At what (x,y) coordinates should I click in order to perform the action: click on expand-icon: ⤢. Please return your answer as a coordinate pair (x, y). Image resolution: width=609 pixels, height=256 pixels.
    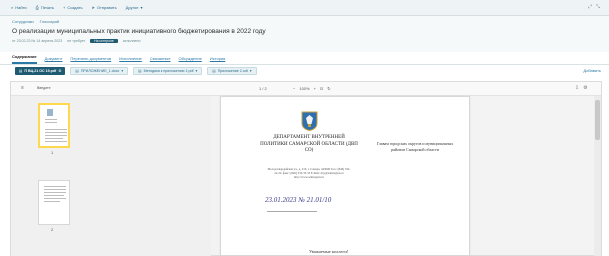
    Looking at the image, I should click on (590, 7).